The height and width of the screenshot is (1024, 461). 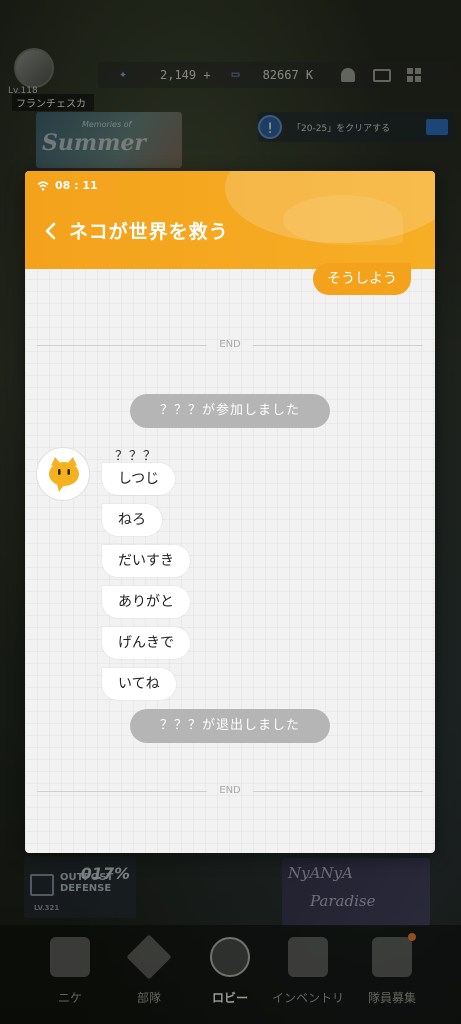 What do you see at coordinates (230, 220) in the screenshot?
I see `chat-header: 08 : 11 ネコが世界を救う` at bounding box center [230, 220].